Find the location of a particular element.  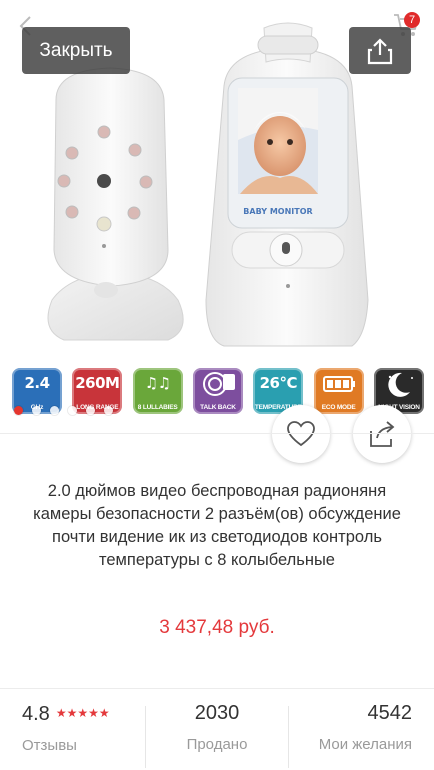

feature-text: 26°C is located at coordinates (278, 383).